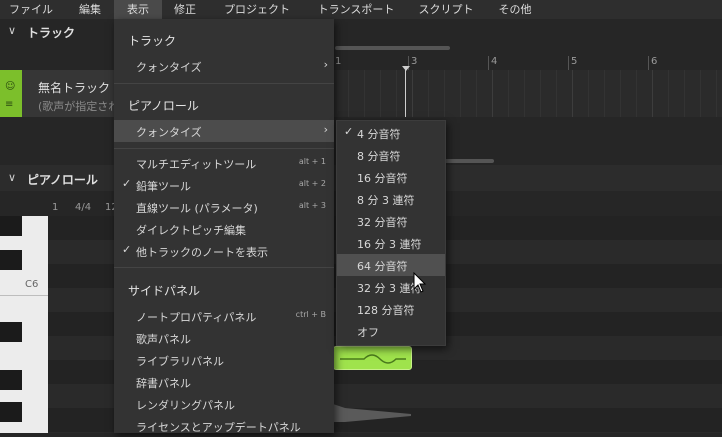 This screenshot has width=722, height=437. Describe the element at coordinates (10, 86) in the screenshot. I see `singer-icon: ☺` at that location.